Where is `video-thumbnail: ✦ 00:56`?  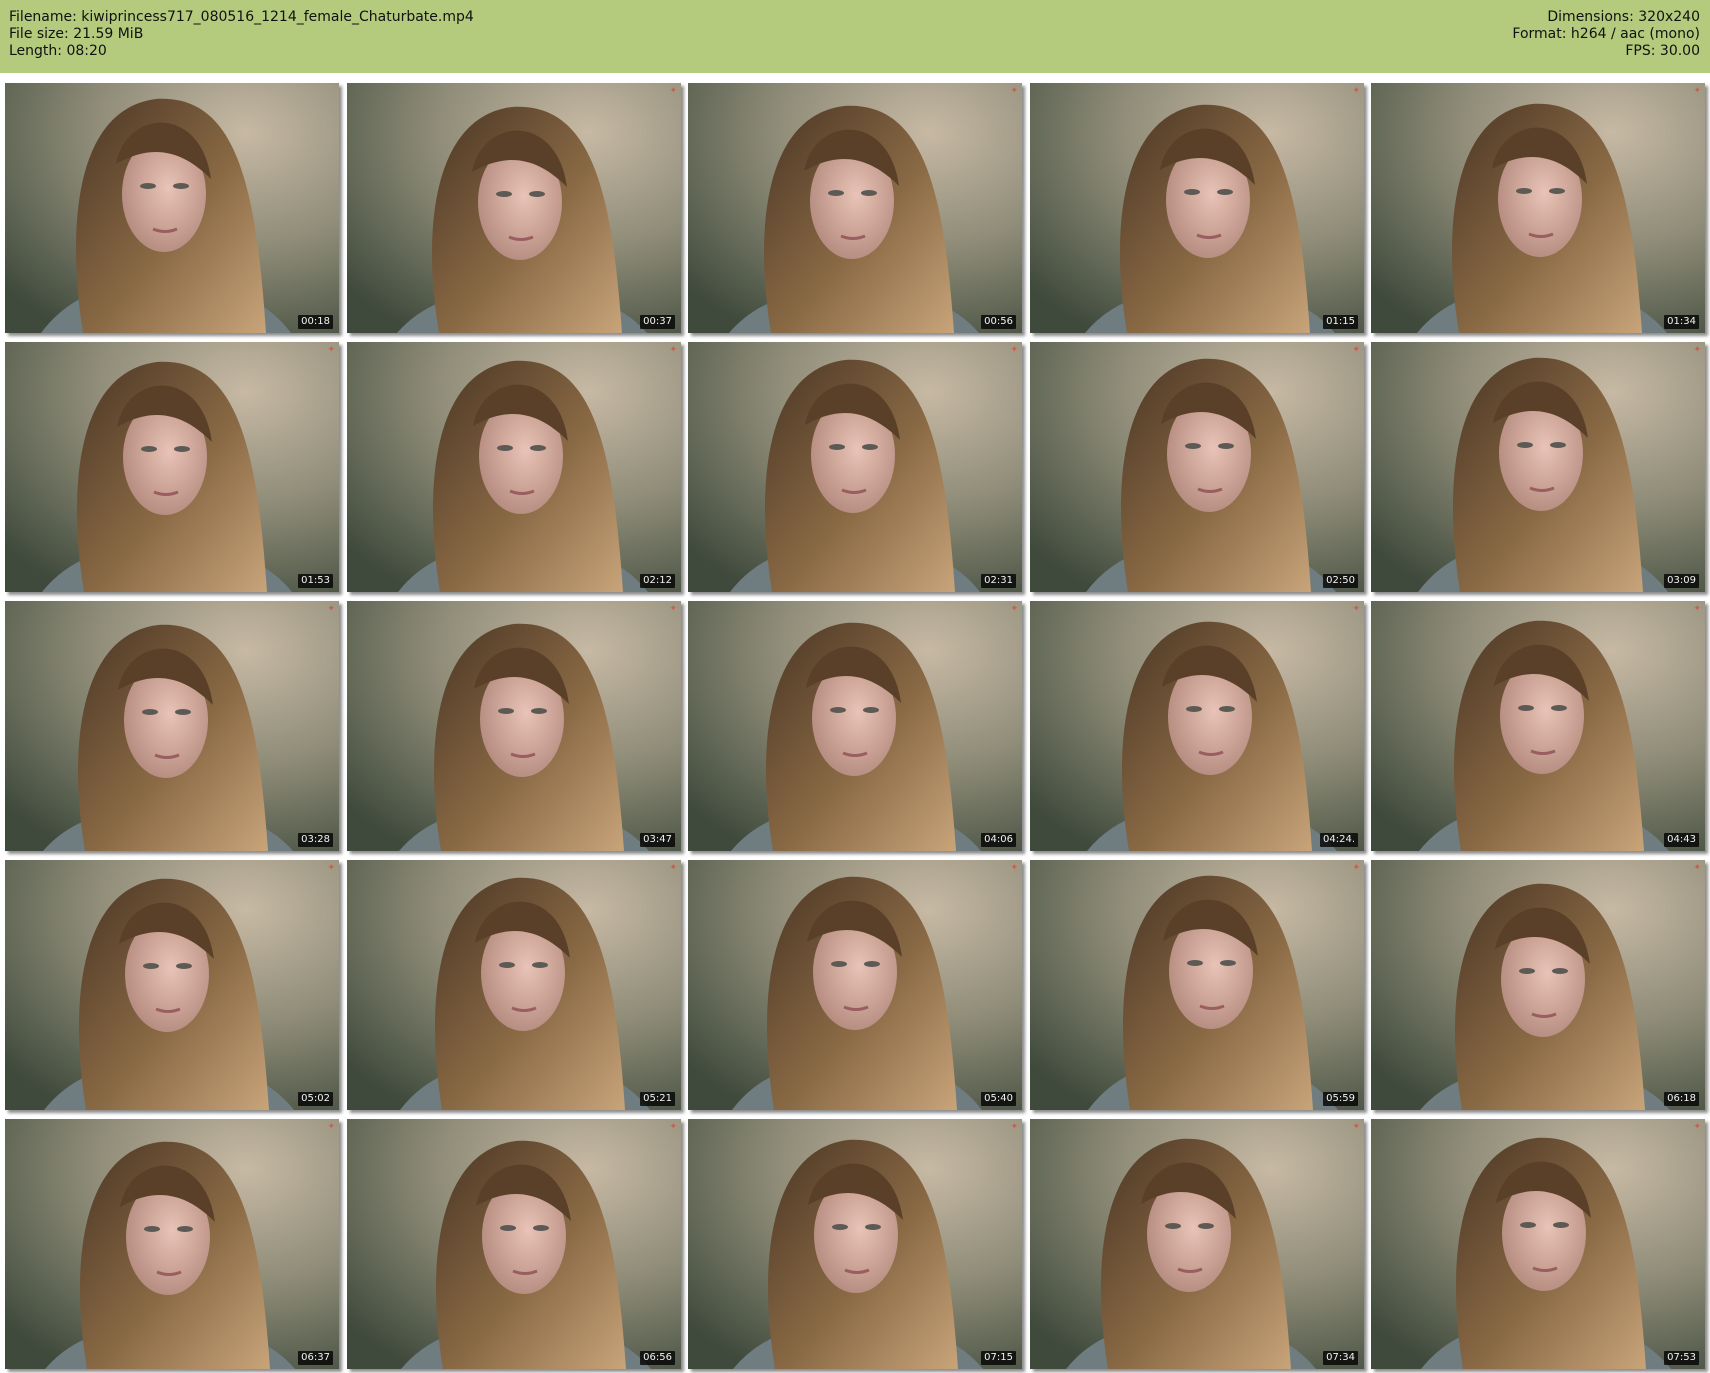
video-thumbnail: ✦ 00:56 is located at coordinates (855, 208).